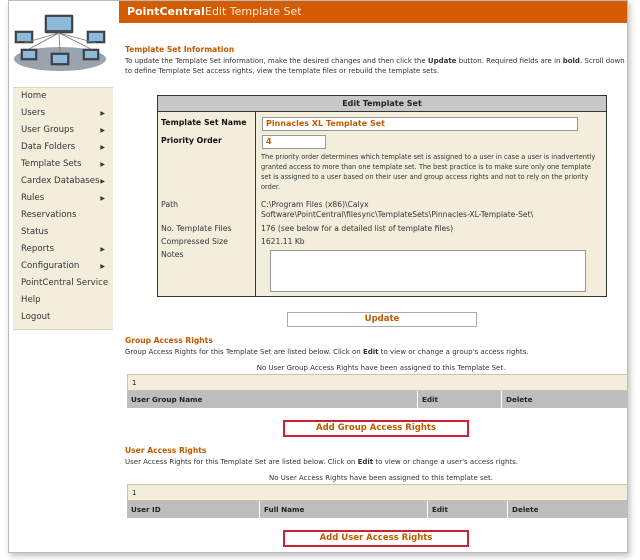  I want to click on sidebar-item-data-folders: Data Folders ▶, so click(63, 147).